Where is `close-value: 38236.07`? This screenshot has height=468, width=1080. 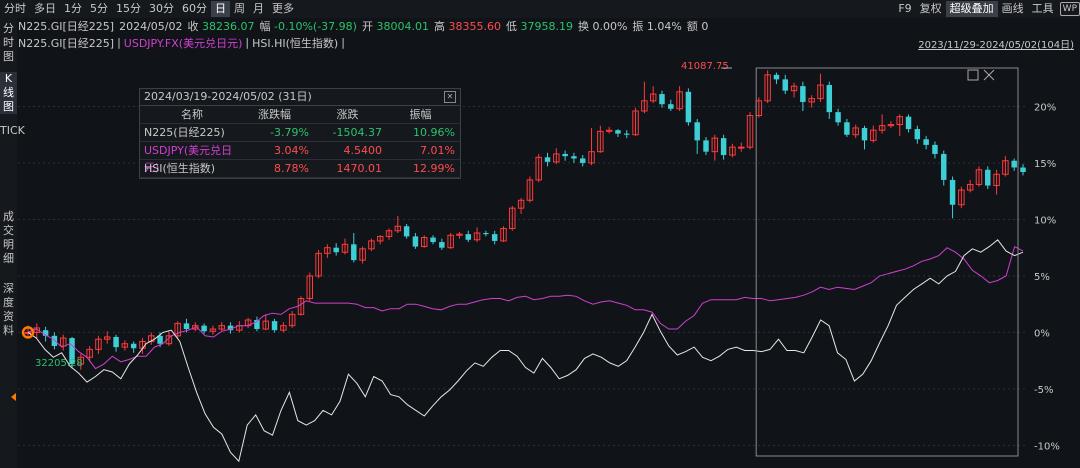
close-value: 38236.07 is located at coordinates (228, 26).